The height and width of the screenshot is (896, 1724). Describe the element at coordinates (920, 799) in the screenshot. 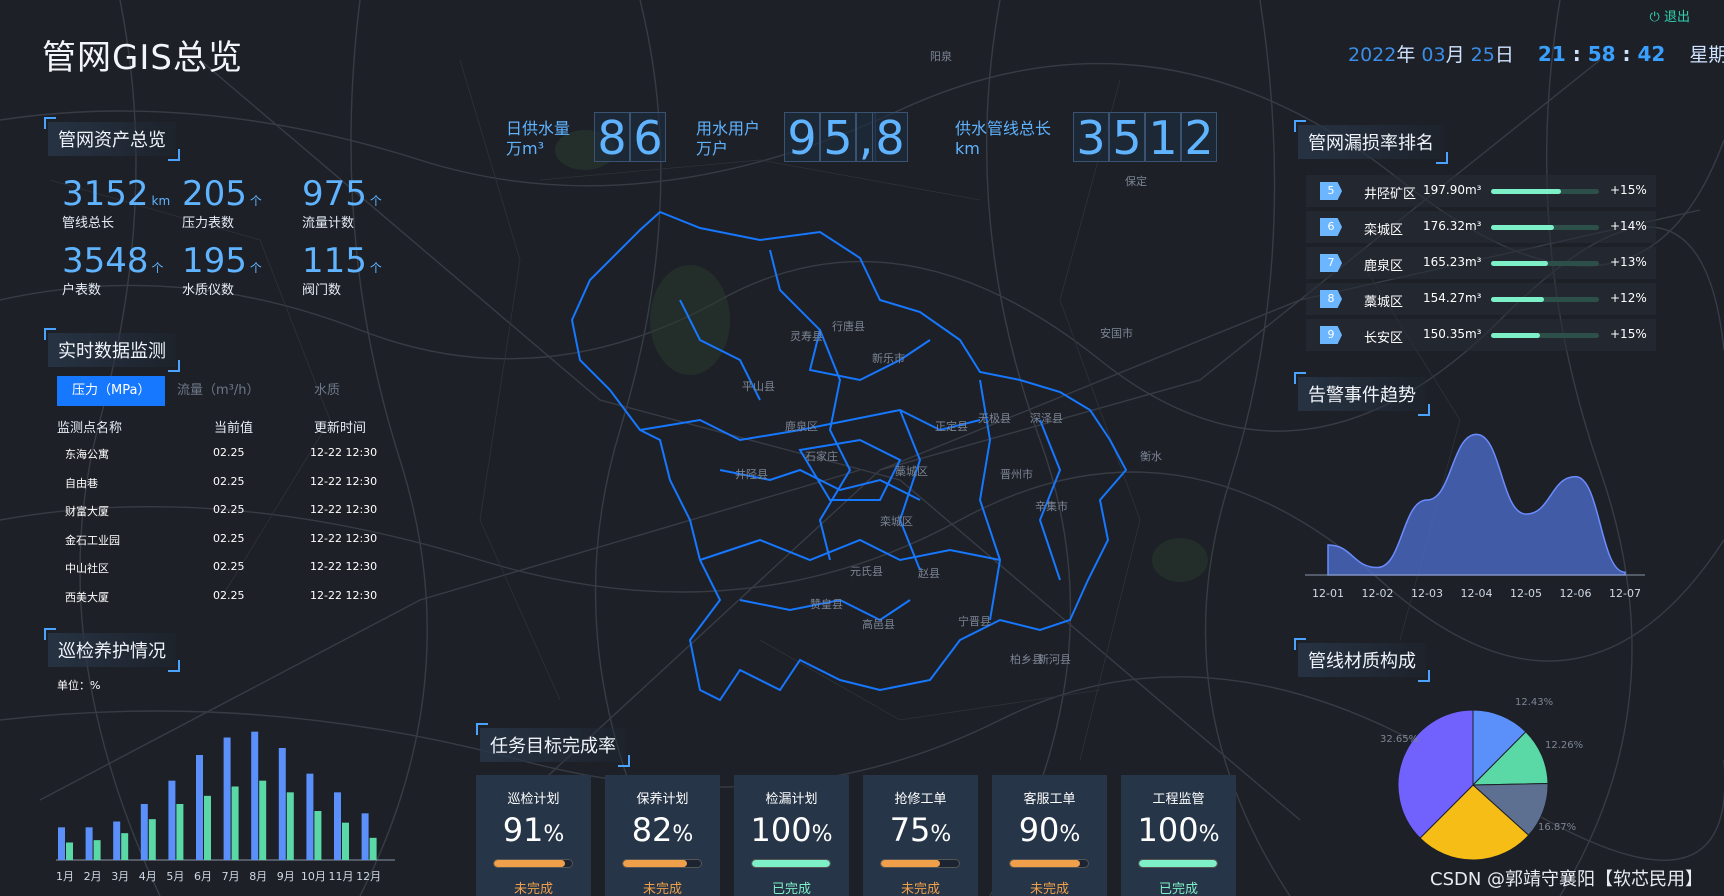

I see `task-name: 抢修工单` at that location.